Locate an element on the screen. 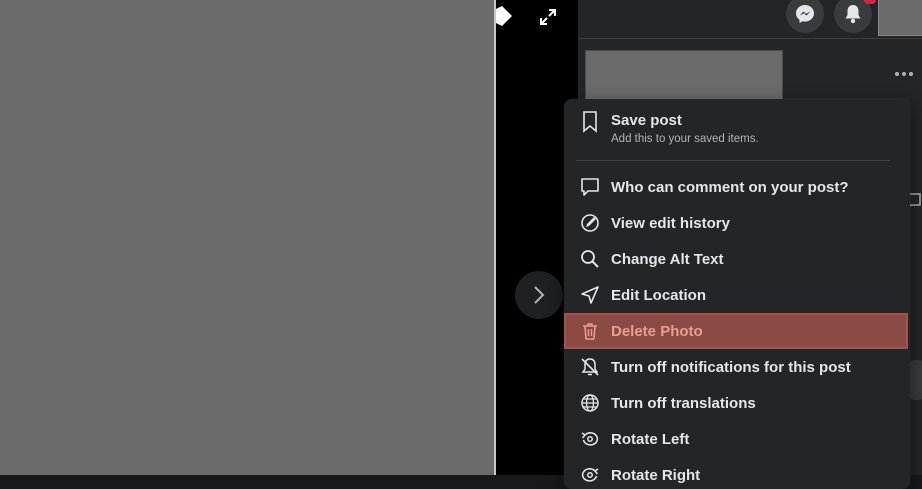  change-alt-text-item: Change Alt Text is located at coordinates (737, 259).